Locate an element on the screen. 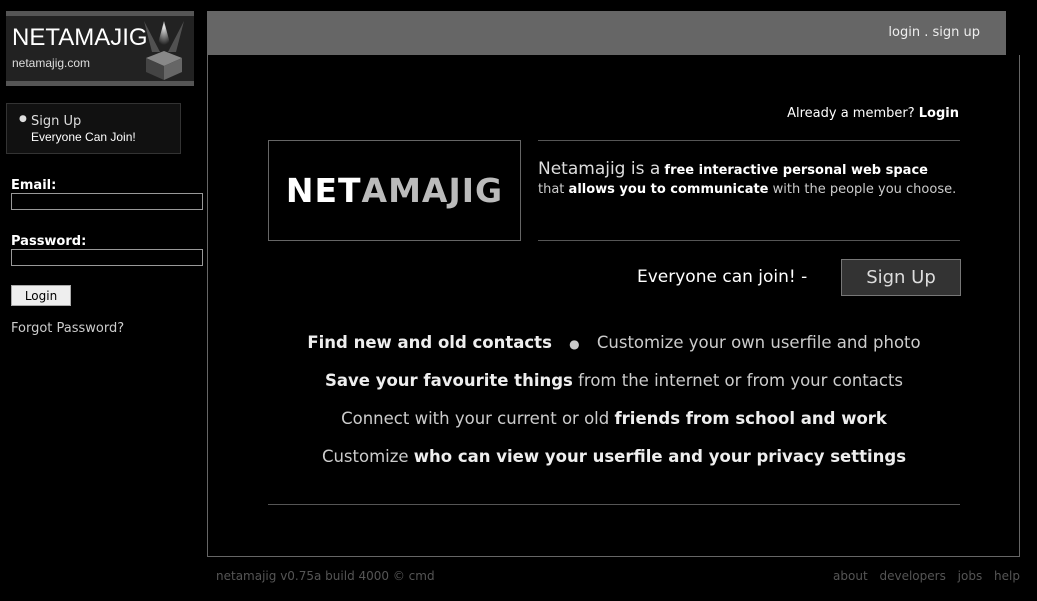 The image size is (1037, 601). top-login-link: login is located at coordinates (904, 32).